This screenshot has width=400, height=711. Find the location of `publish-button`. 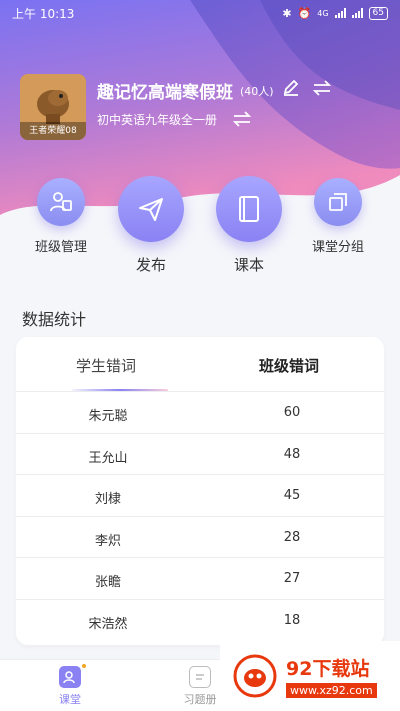

publish-button is located at coordinates (151, 209).